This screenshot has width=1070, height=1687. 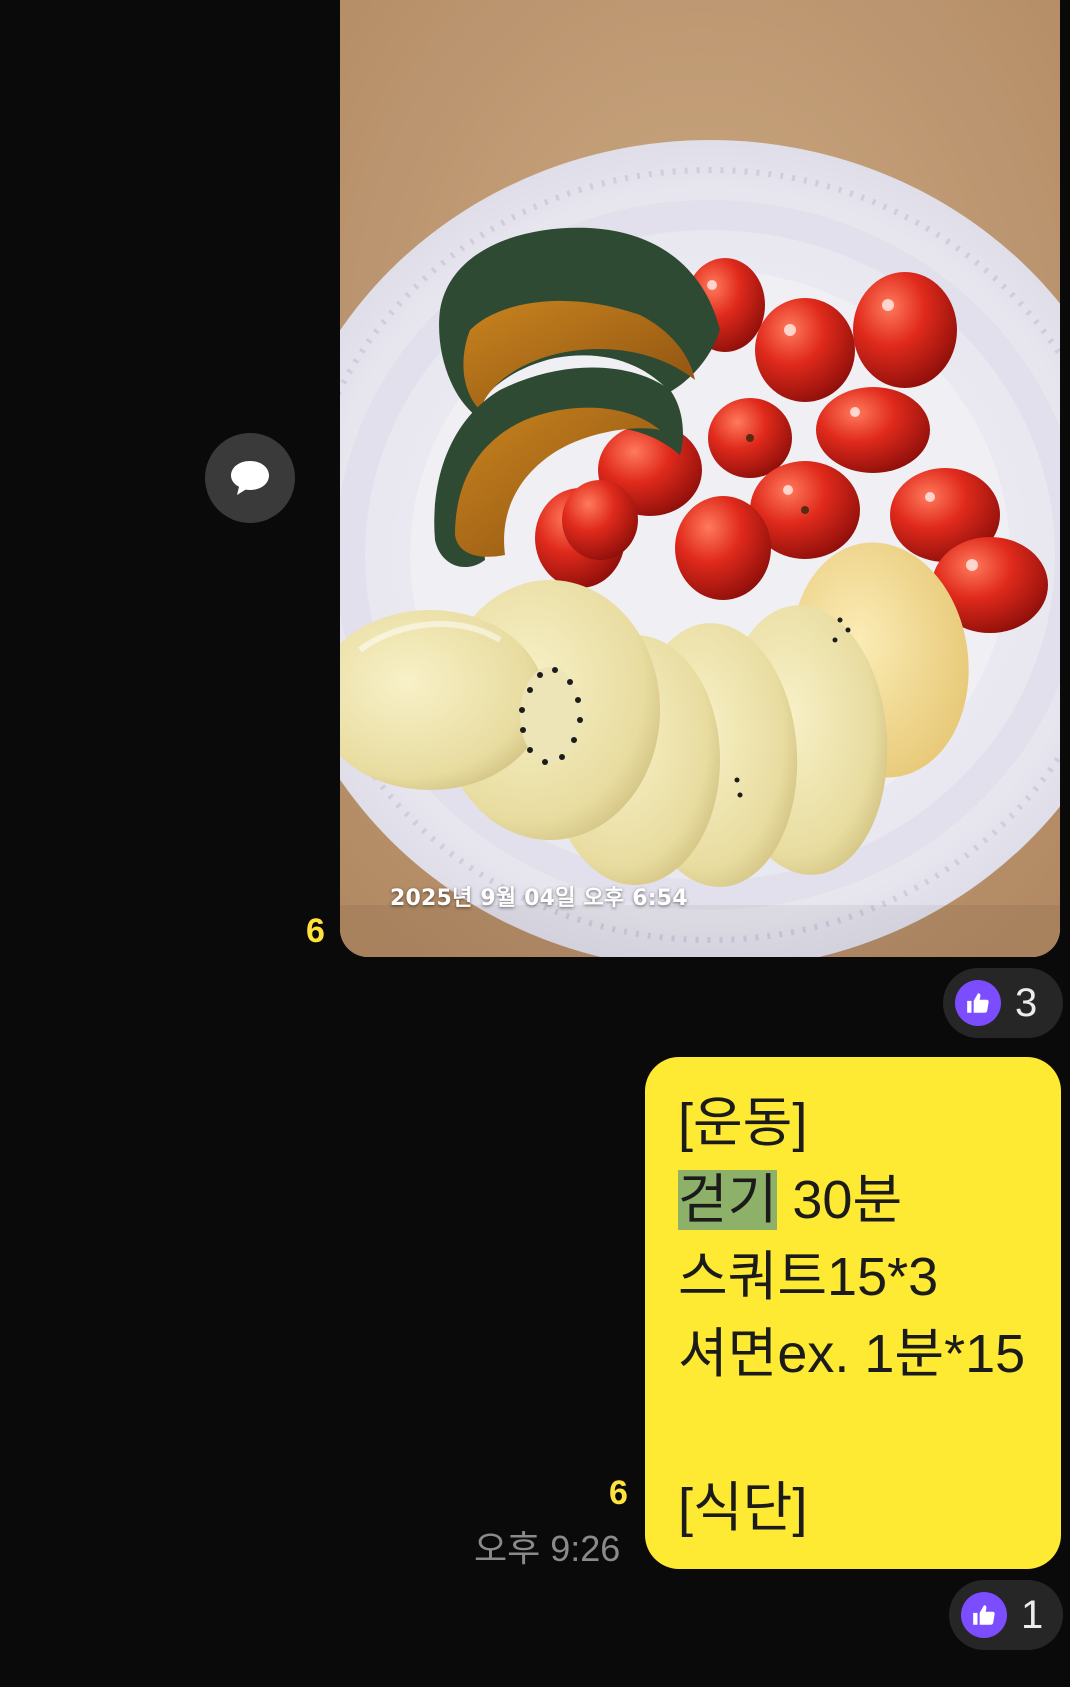 I want to click on text-reaction-pill: 1, so click(x=1006, y=1615).